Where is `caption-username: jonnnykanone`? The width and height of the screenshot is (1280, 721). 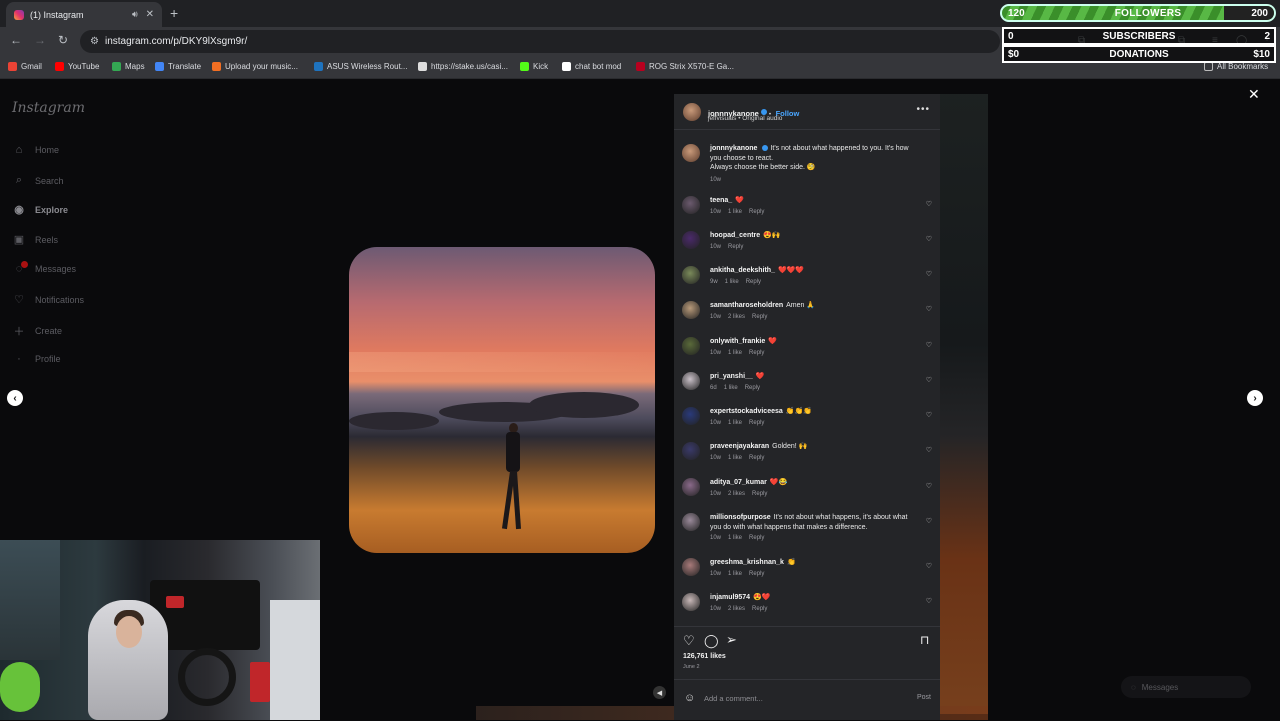 caption-username: jonnnykanone is located at coordinates (733, 148).